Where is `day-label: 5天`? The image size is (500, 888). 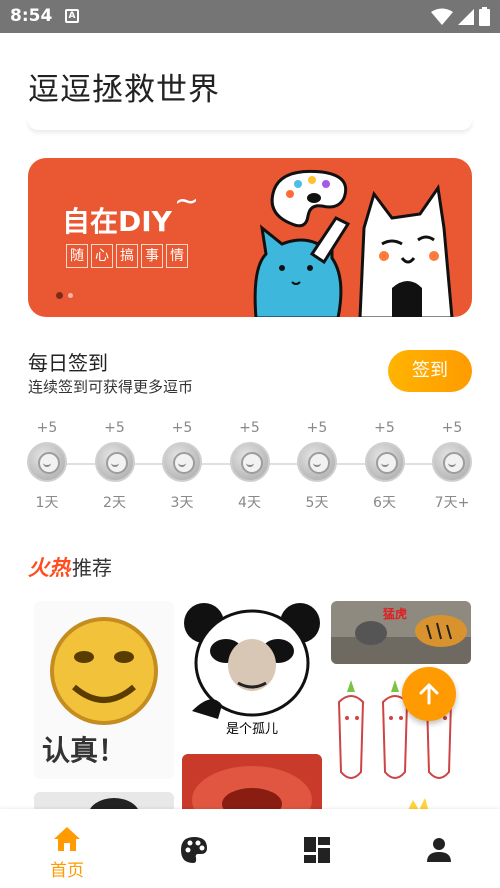
day-label: 5天 is located at coordinates (317, 503).